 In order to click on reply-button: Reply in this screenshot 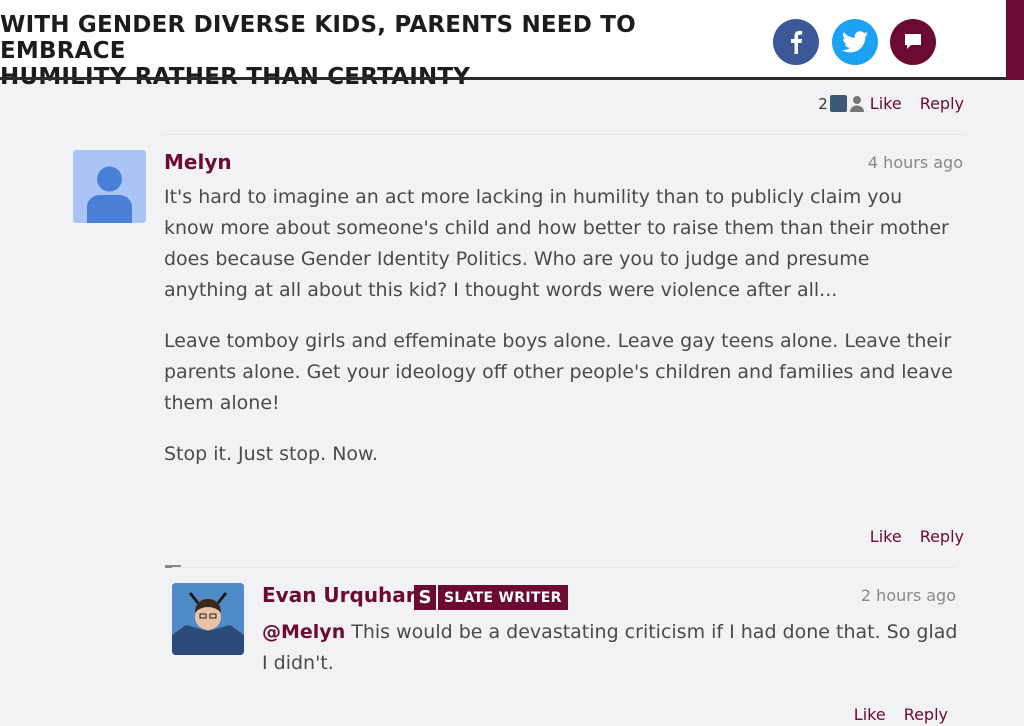, I will do `click(942, 103)`.